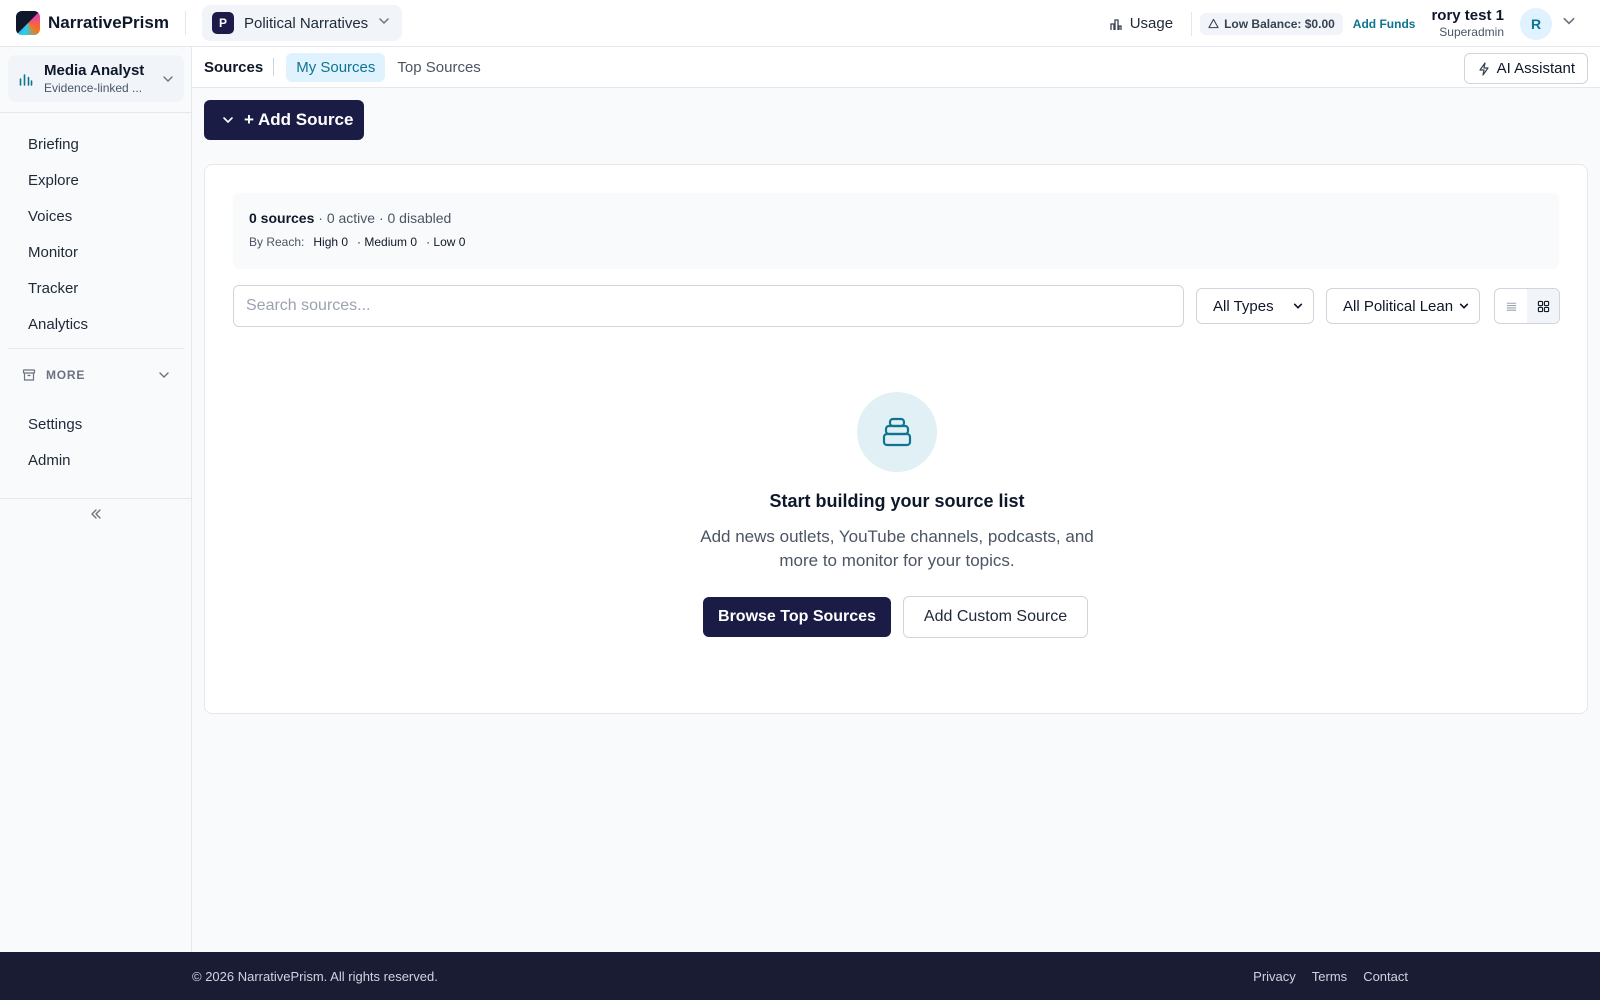 This screenshot has height=1000, width=1600. Describe the element at coordinates (446, 242) in the screenshot. I see `reach-low: · Low 0` at that location.